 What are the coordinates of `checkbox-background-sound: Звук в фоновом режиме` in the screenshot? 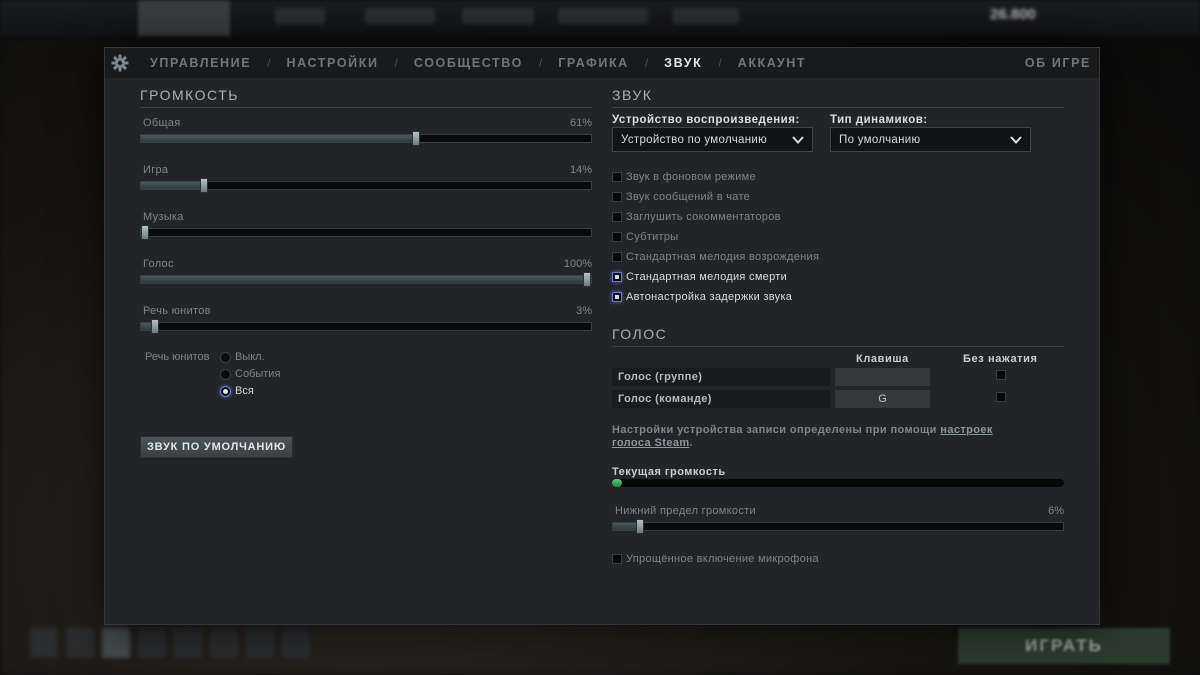 It's located at (684, 177).